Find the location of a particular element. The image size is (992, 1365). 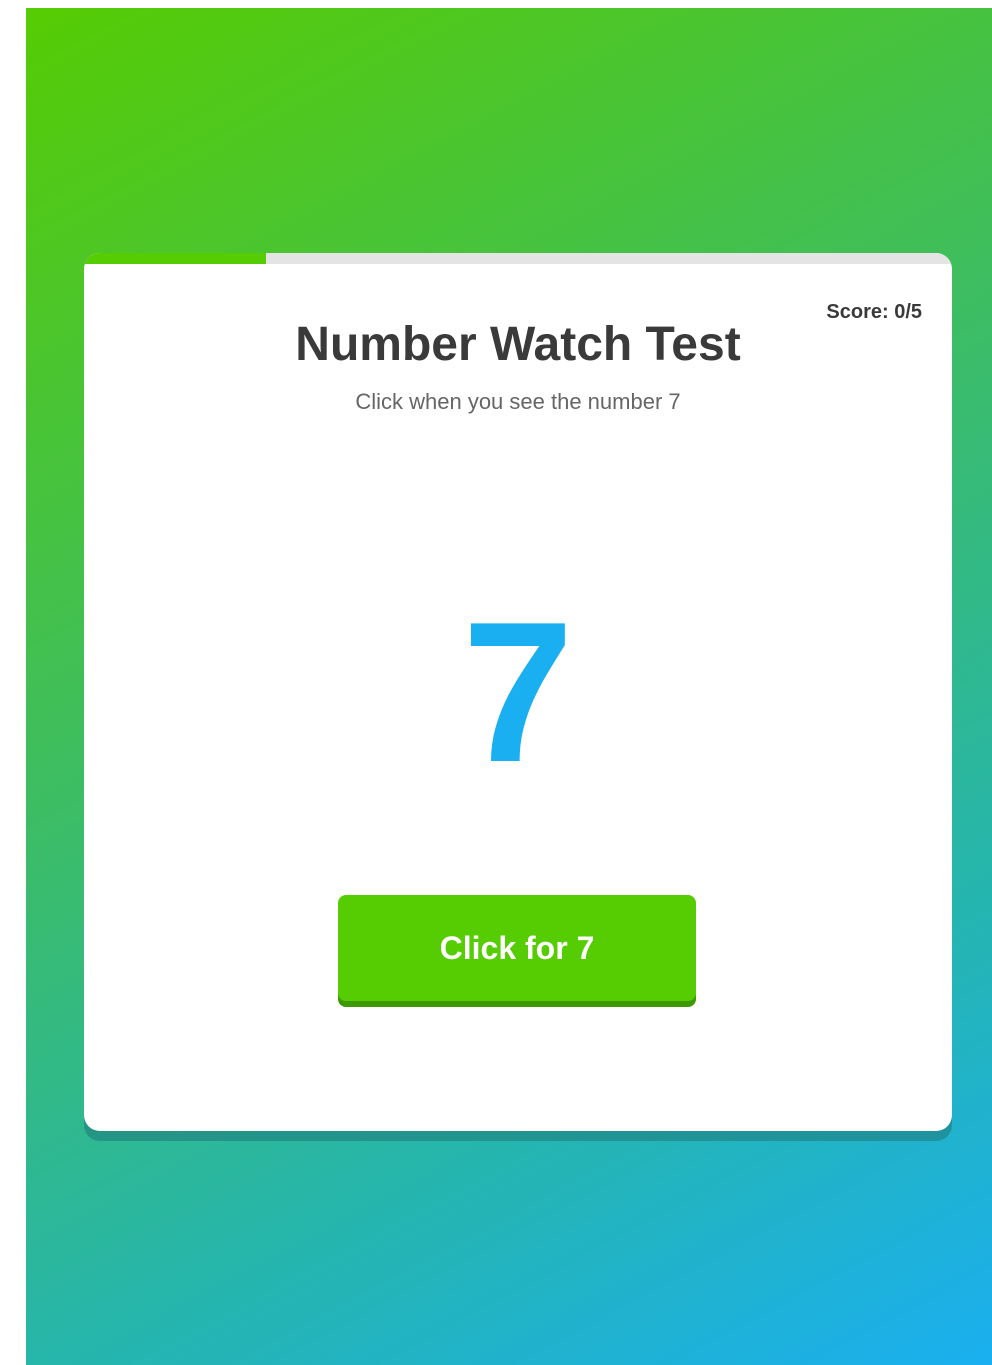

instruction-text: Click when you see the number 7 is located at coordinates (518, 401).